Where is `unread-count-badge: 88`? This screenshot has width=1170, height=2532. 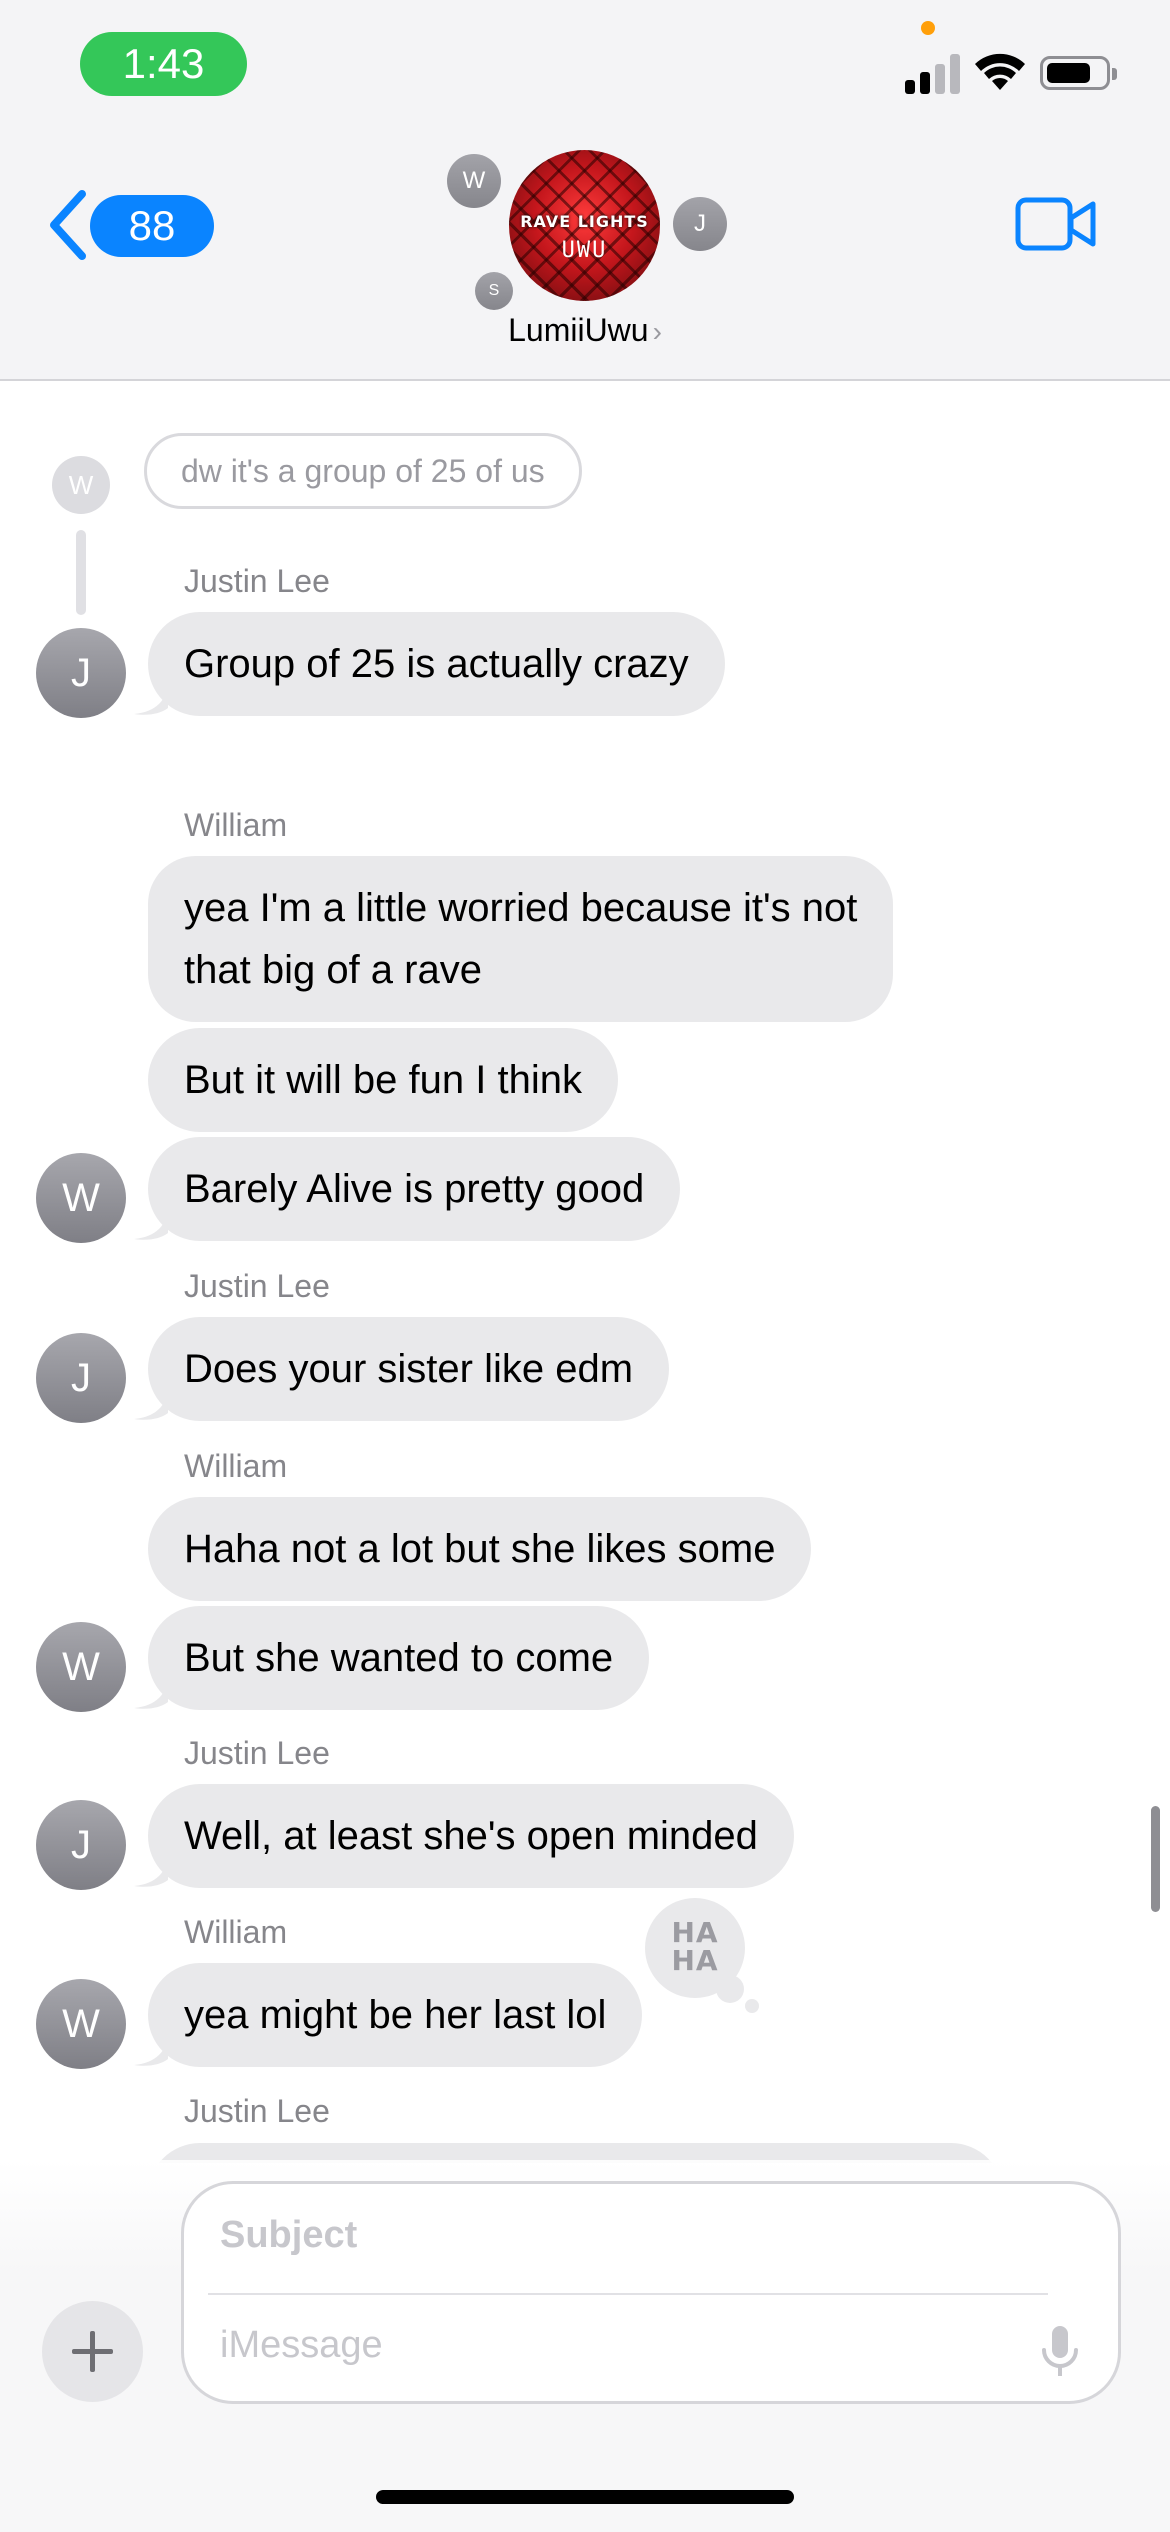 unread-count-badge: 88 is located at coordinates (152, 226).